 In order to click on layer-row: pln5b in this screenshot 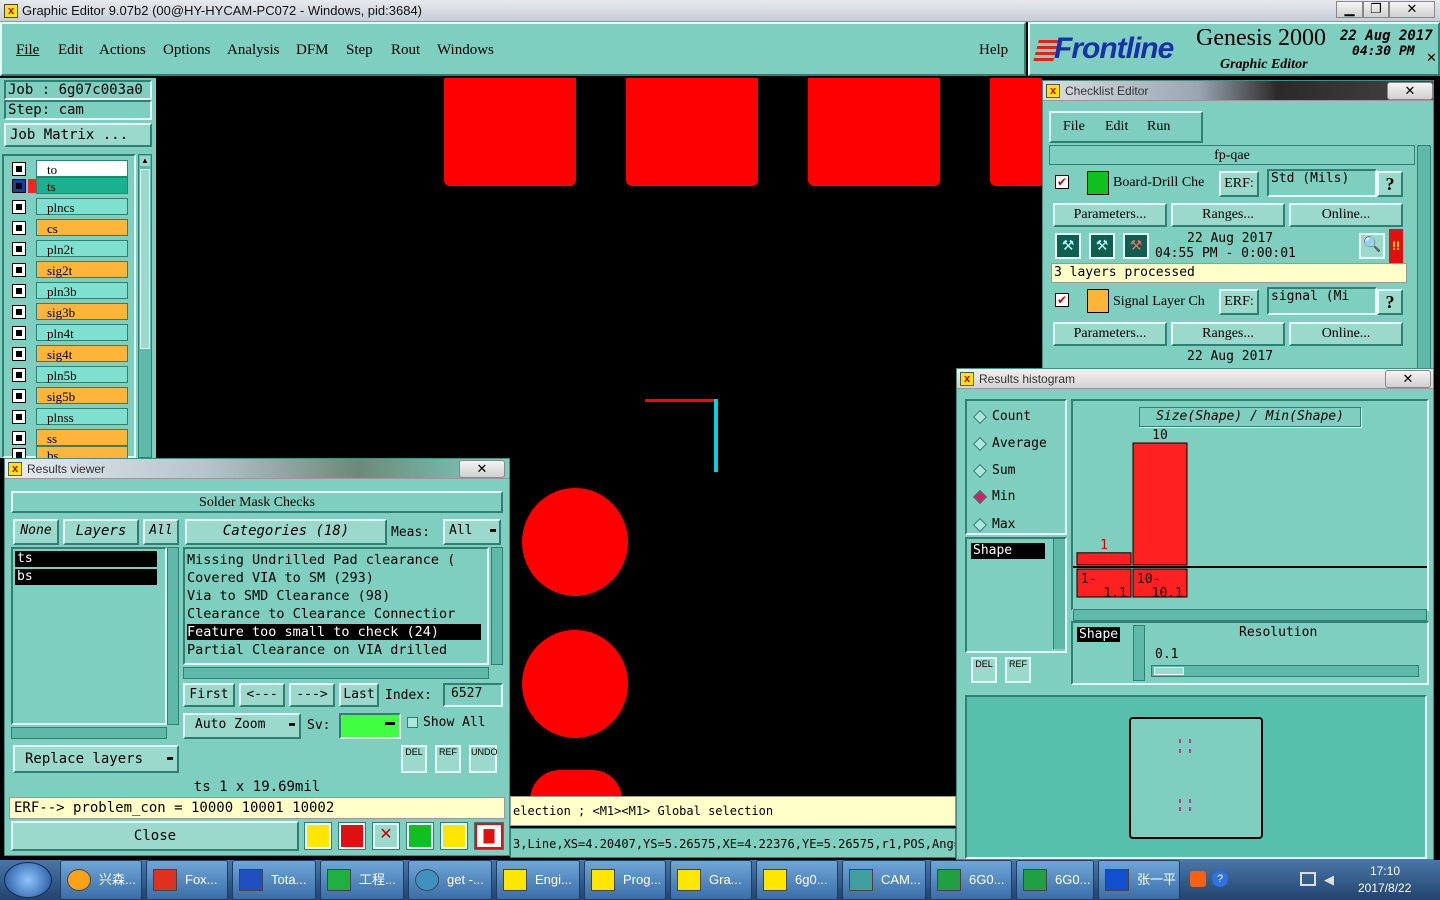, I will do `click(70, 374)`.